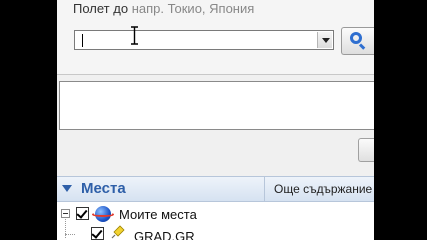 This screenshot has width=427, height=240. I want to click on my-places-checkbox, so click(82, 213).